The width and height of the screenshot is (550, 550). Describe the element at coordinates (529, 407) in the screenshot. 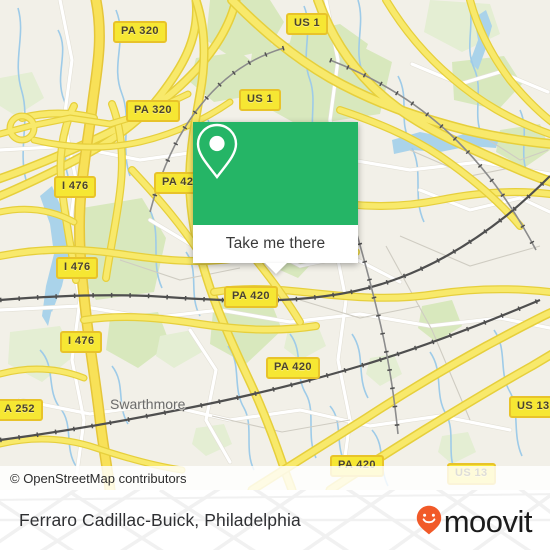

I see `road-shield: US 13` at that location.